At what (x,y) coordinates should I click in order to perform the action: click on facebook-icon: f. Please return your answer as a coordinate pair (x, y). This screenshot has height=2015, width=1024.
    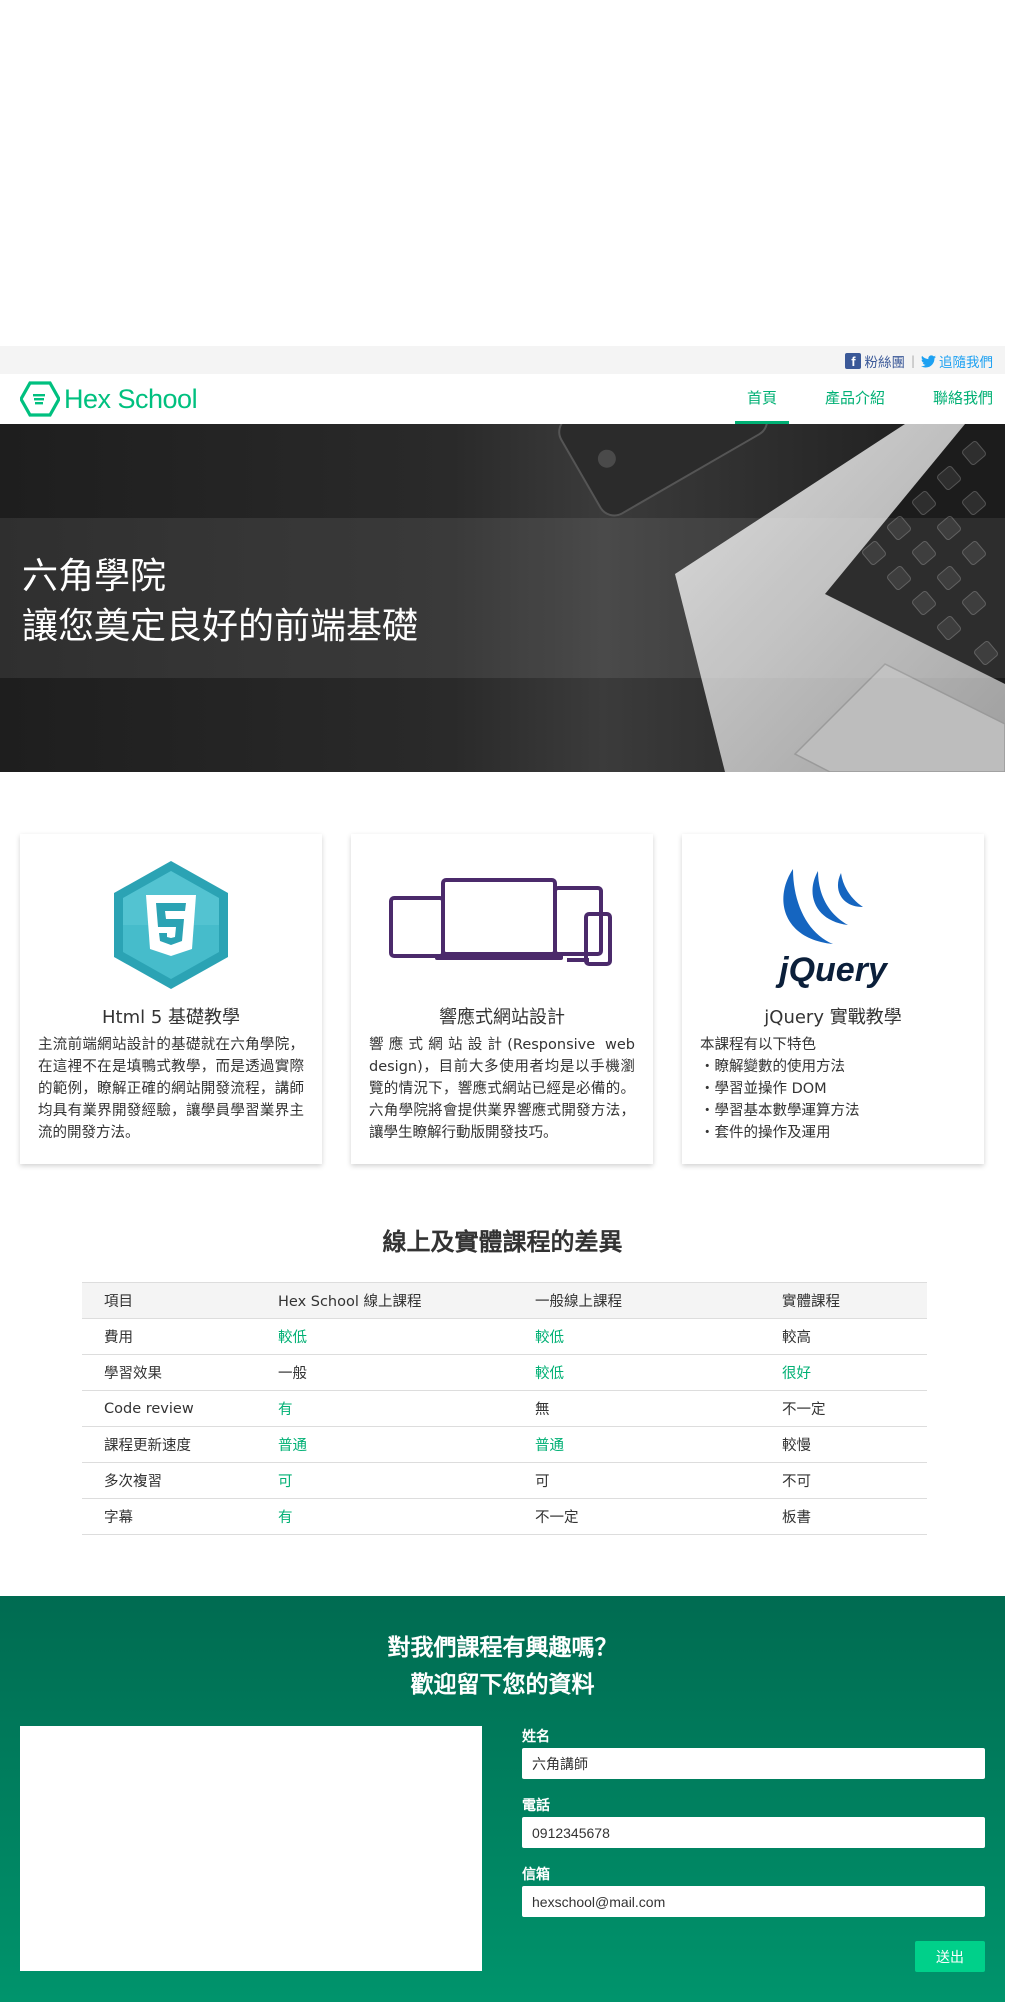
    Looking at the image, I should click on (853, 361).